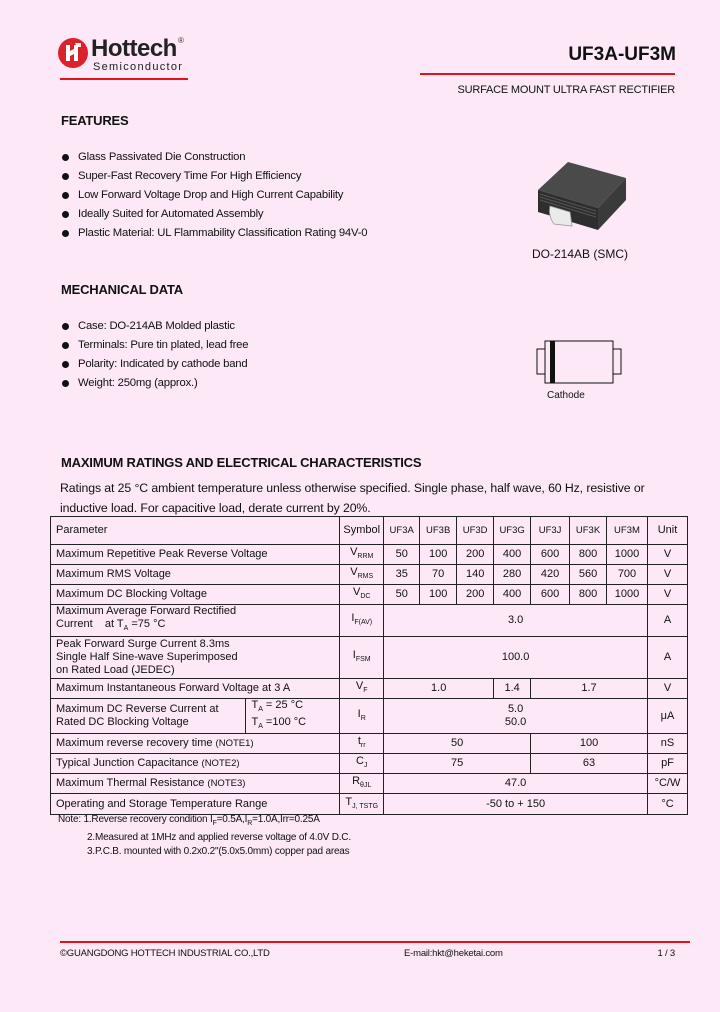 This screenshot has width=720, height=1012. I want to click on header-model: UF3J, so click(550, 530).